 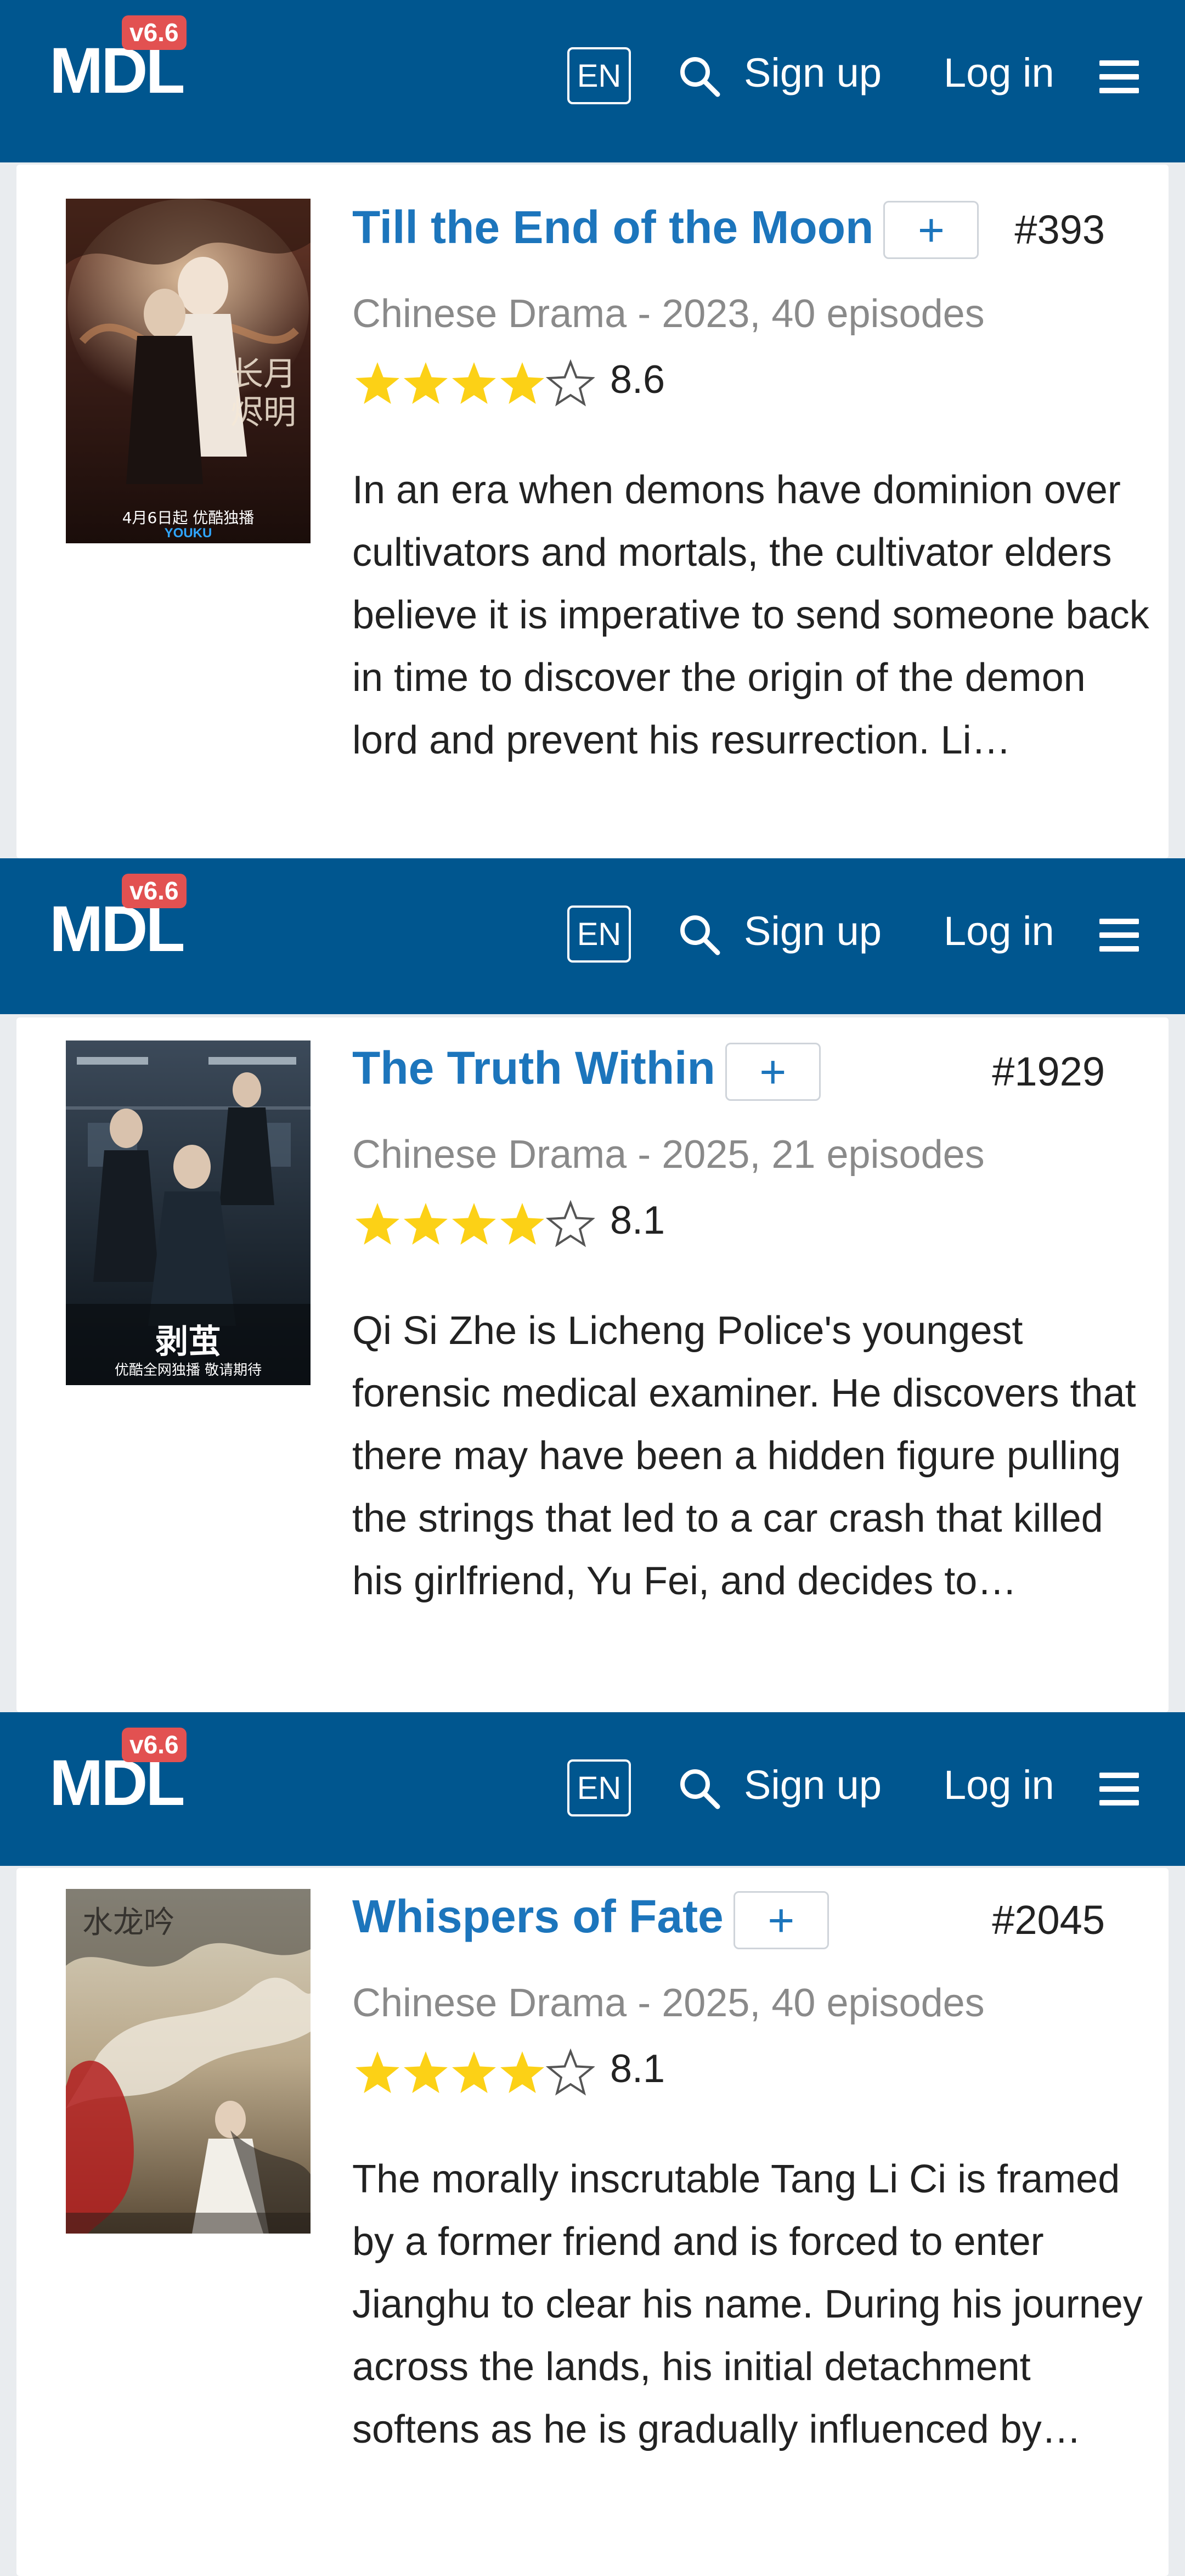 What do you see at coordinates (263, 412) in the screenshot?
I see `svg-text: 烬明` at bounding box center [263, 412].